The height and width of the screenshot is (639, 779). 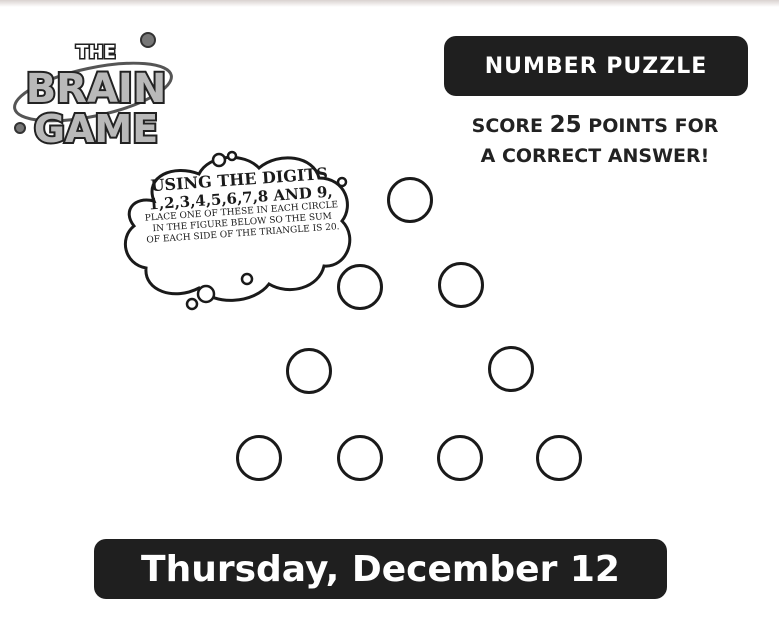 I want to click on puzzle-title: NUMBER PUZZLE, so click(x=596, y=66).